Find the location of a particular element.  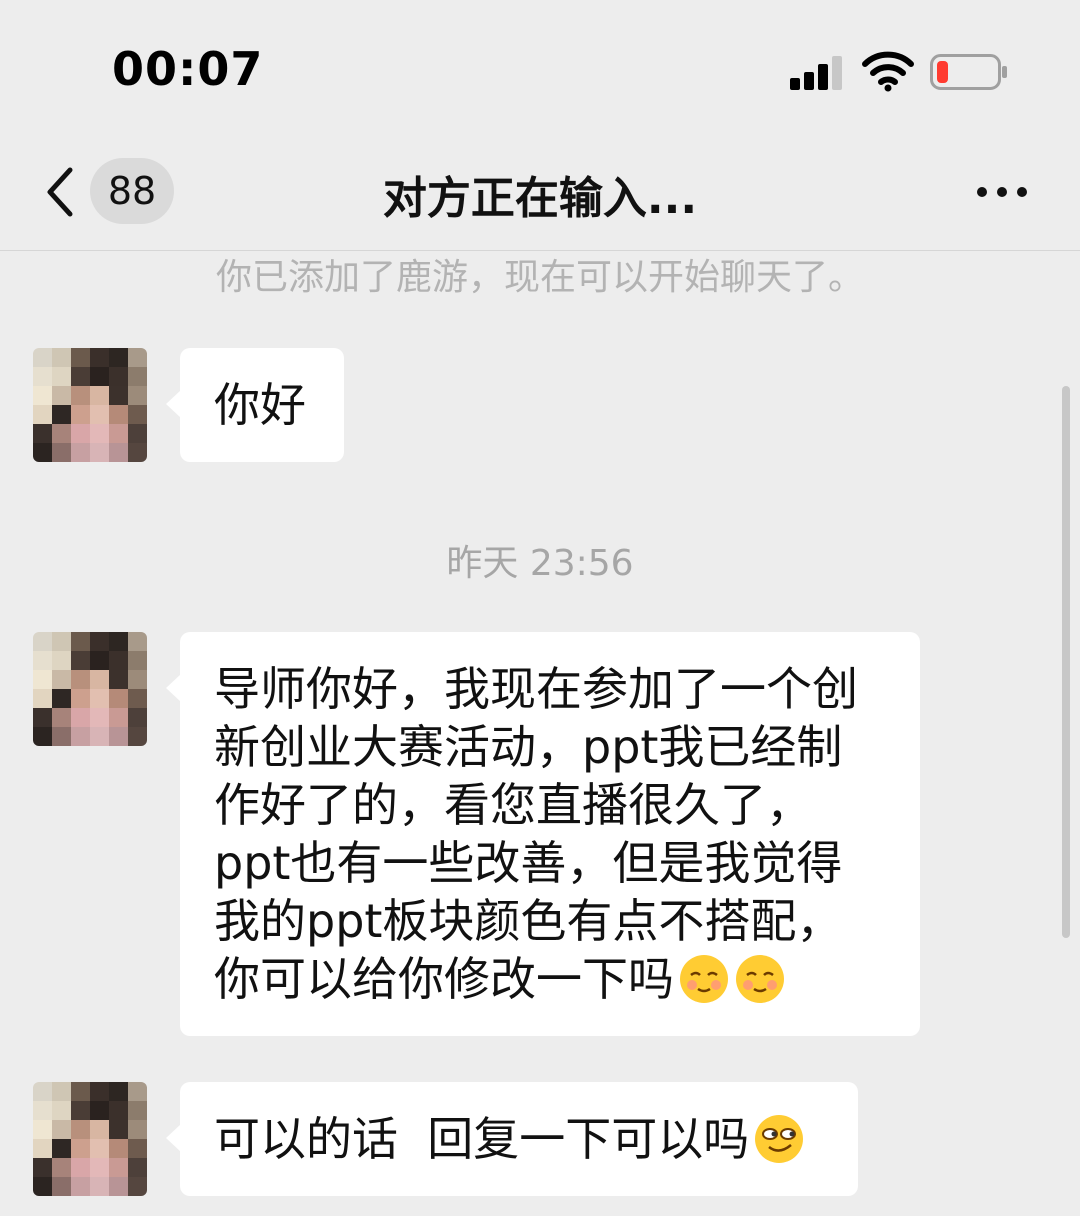

message-timestamp: 昨天 23:56 is located at coordinates (540, 563).